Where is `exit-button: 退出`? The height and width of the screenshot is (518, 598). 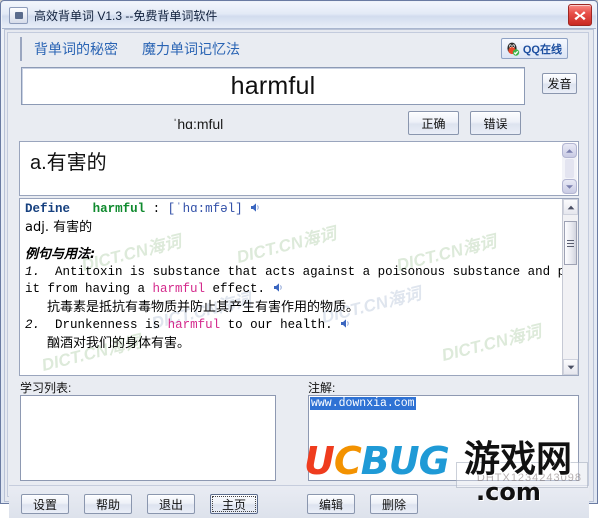
exit-button: 退出 is located at coordinates (171, 504).